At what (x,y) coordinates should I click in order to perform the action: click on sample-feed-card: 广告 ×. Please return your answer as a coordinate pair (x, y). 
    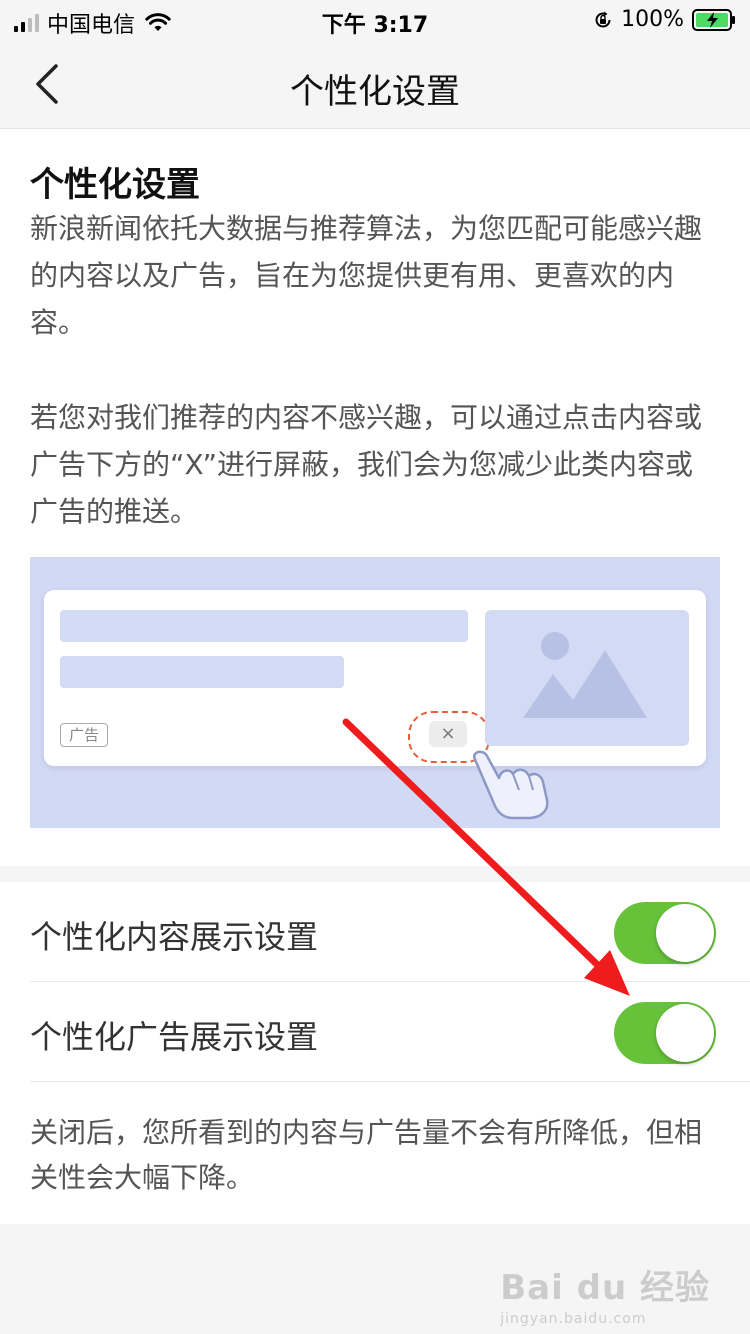
    Looking at the image, I should click on (375, 678).